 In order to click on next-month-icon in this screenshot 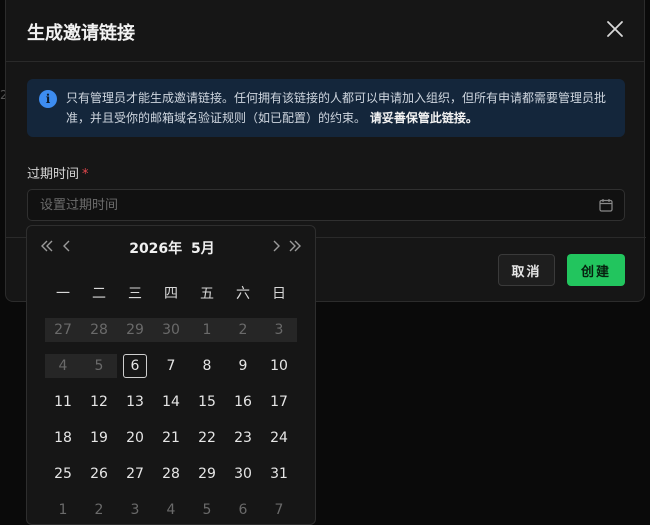, I will do `click(276, 246)`.